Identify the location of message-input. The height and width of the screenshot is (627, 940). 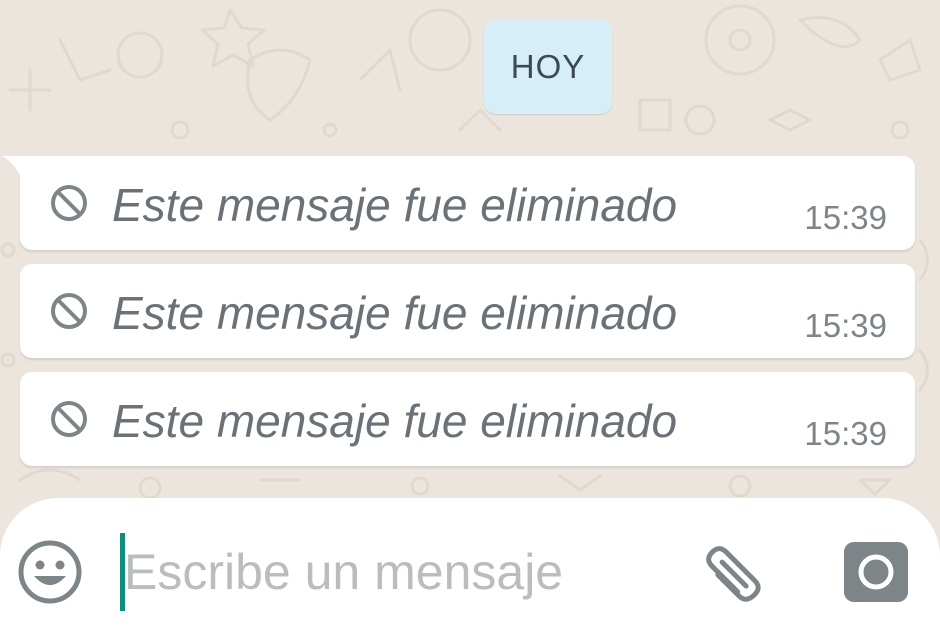
(404, 572).